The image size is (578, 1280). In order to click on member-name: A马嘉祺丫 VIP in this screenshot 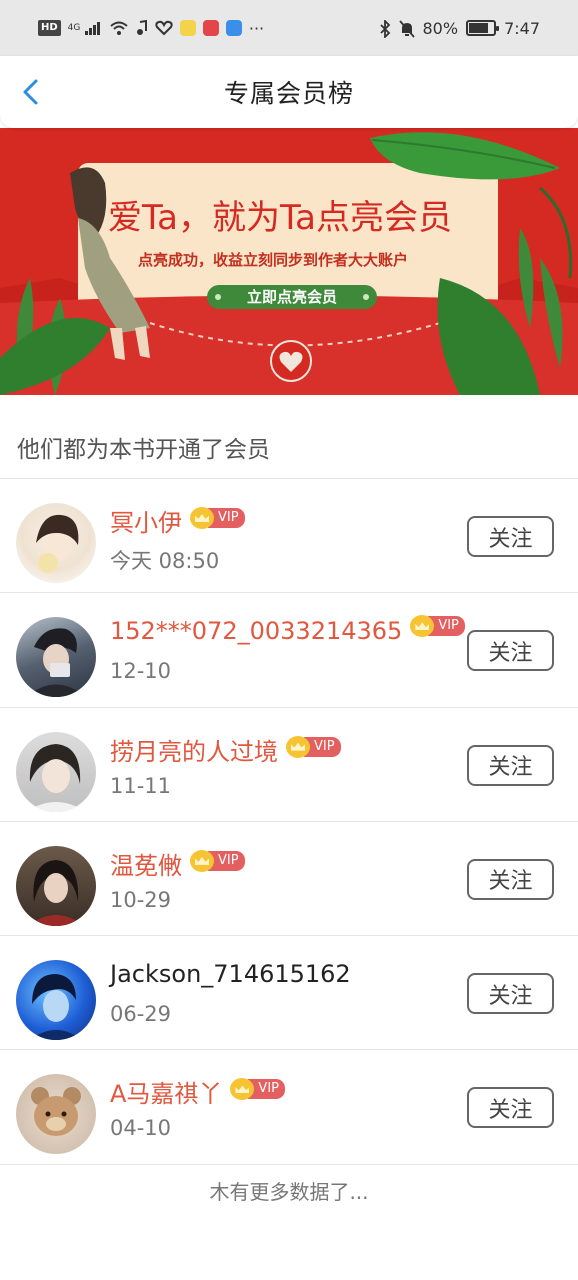, I will do `click(197, 1091)`.